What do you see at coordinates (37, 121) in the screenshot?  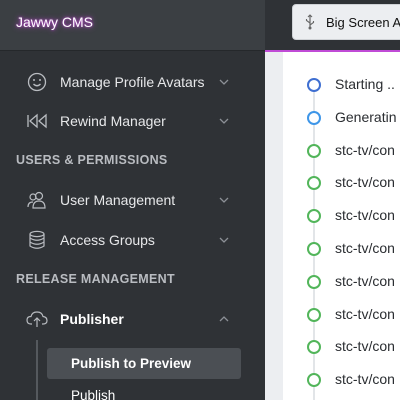 I see `rewind-icon` at bounding box center [37, 121].